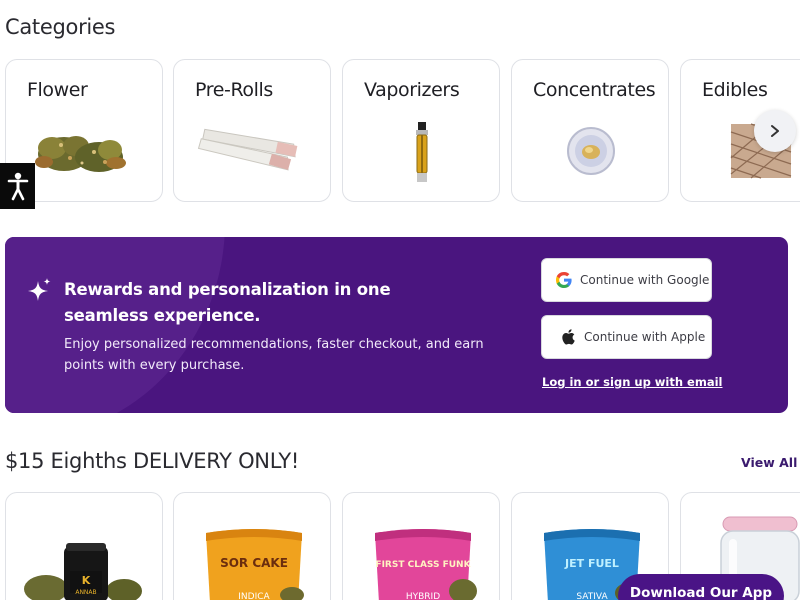  I want to click on accessibility-icon, so click(17, 186).